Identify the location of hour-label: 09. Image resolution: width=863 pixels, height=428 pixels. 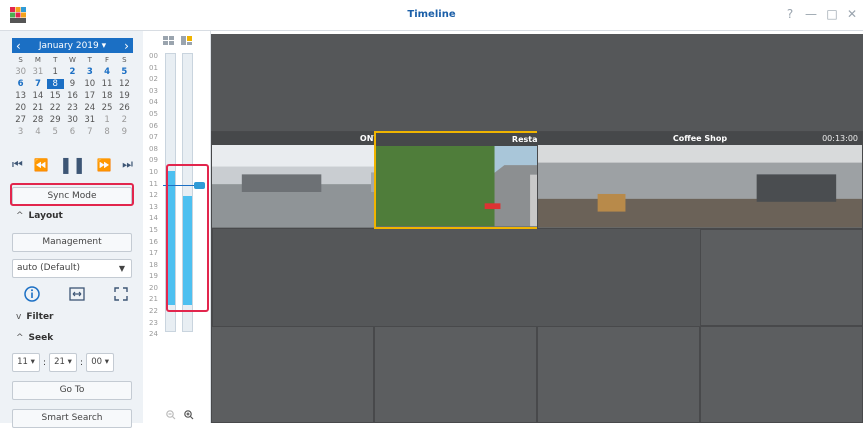
(153, 160).